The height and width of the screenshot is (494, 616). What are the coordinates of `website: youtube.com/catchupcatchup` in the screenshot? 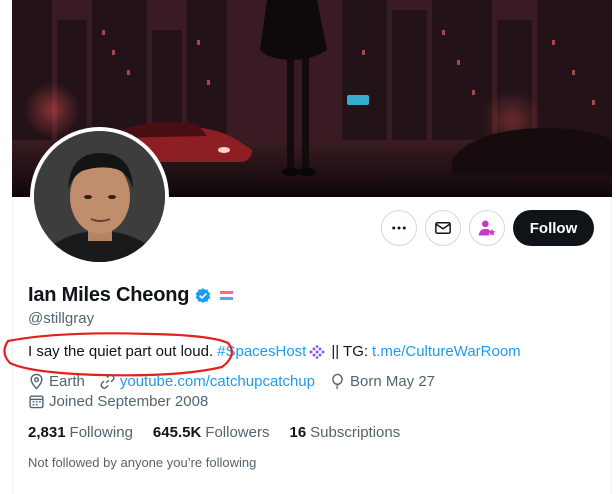 It's located at (207, 381).